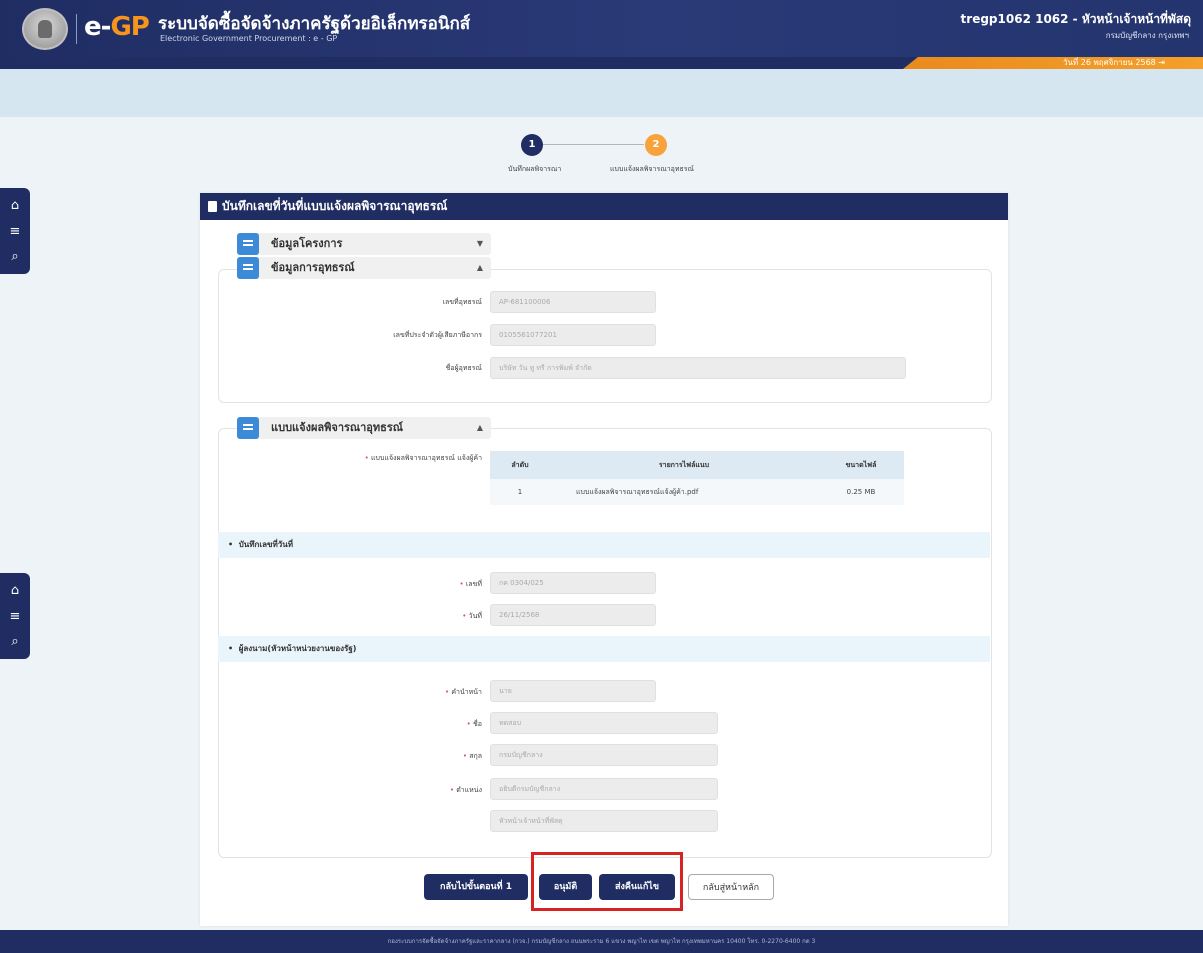 This screenshot has width=1203, height=953. I want to click on surname-label-text: สกุล, so click(475, 756).